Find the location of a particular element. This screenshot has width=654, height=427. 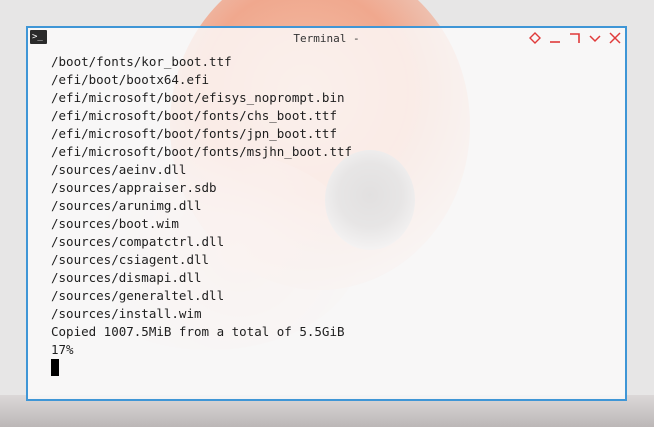

output-line: /sources/arunimg.dll is located at coordinates (126, 205).